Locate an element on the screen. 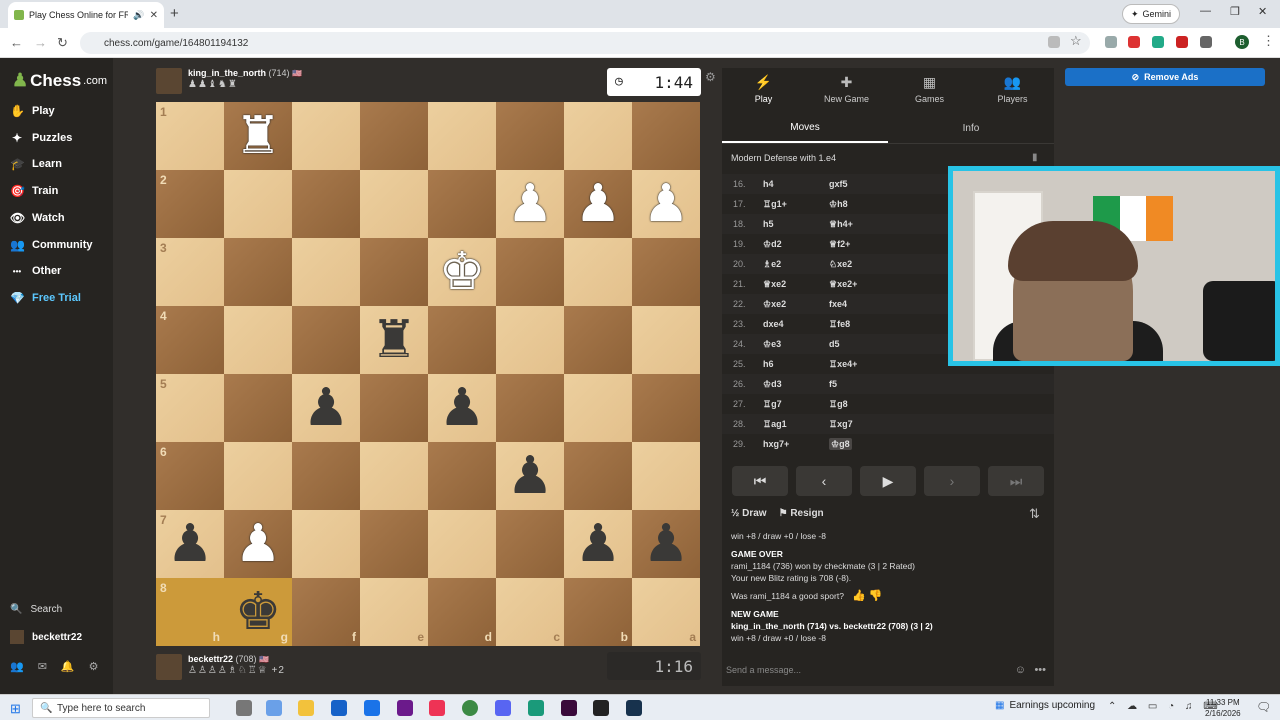 This screenshot has width=1280, height=720. close-tab-icon: ✕ is located at coordinates (154, 15).